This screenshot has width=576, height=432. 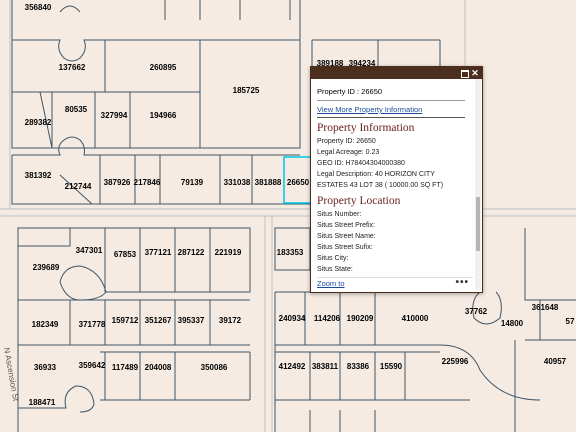 What do you see at coordinates (345, 247) in the screenshot?
I see `situs-street-suffix-field: Situs Street Sufix:` at bounding box center [345, 247].